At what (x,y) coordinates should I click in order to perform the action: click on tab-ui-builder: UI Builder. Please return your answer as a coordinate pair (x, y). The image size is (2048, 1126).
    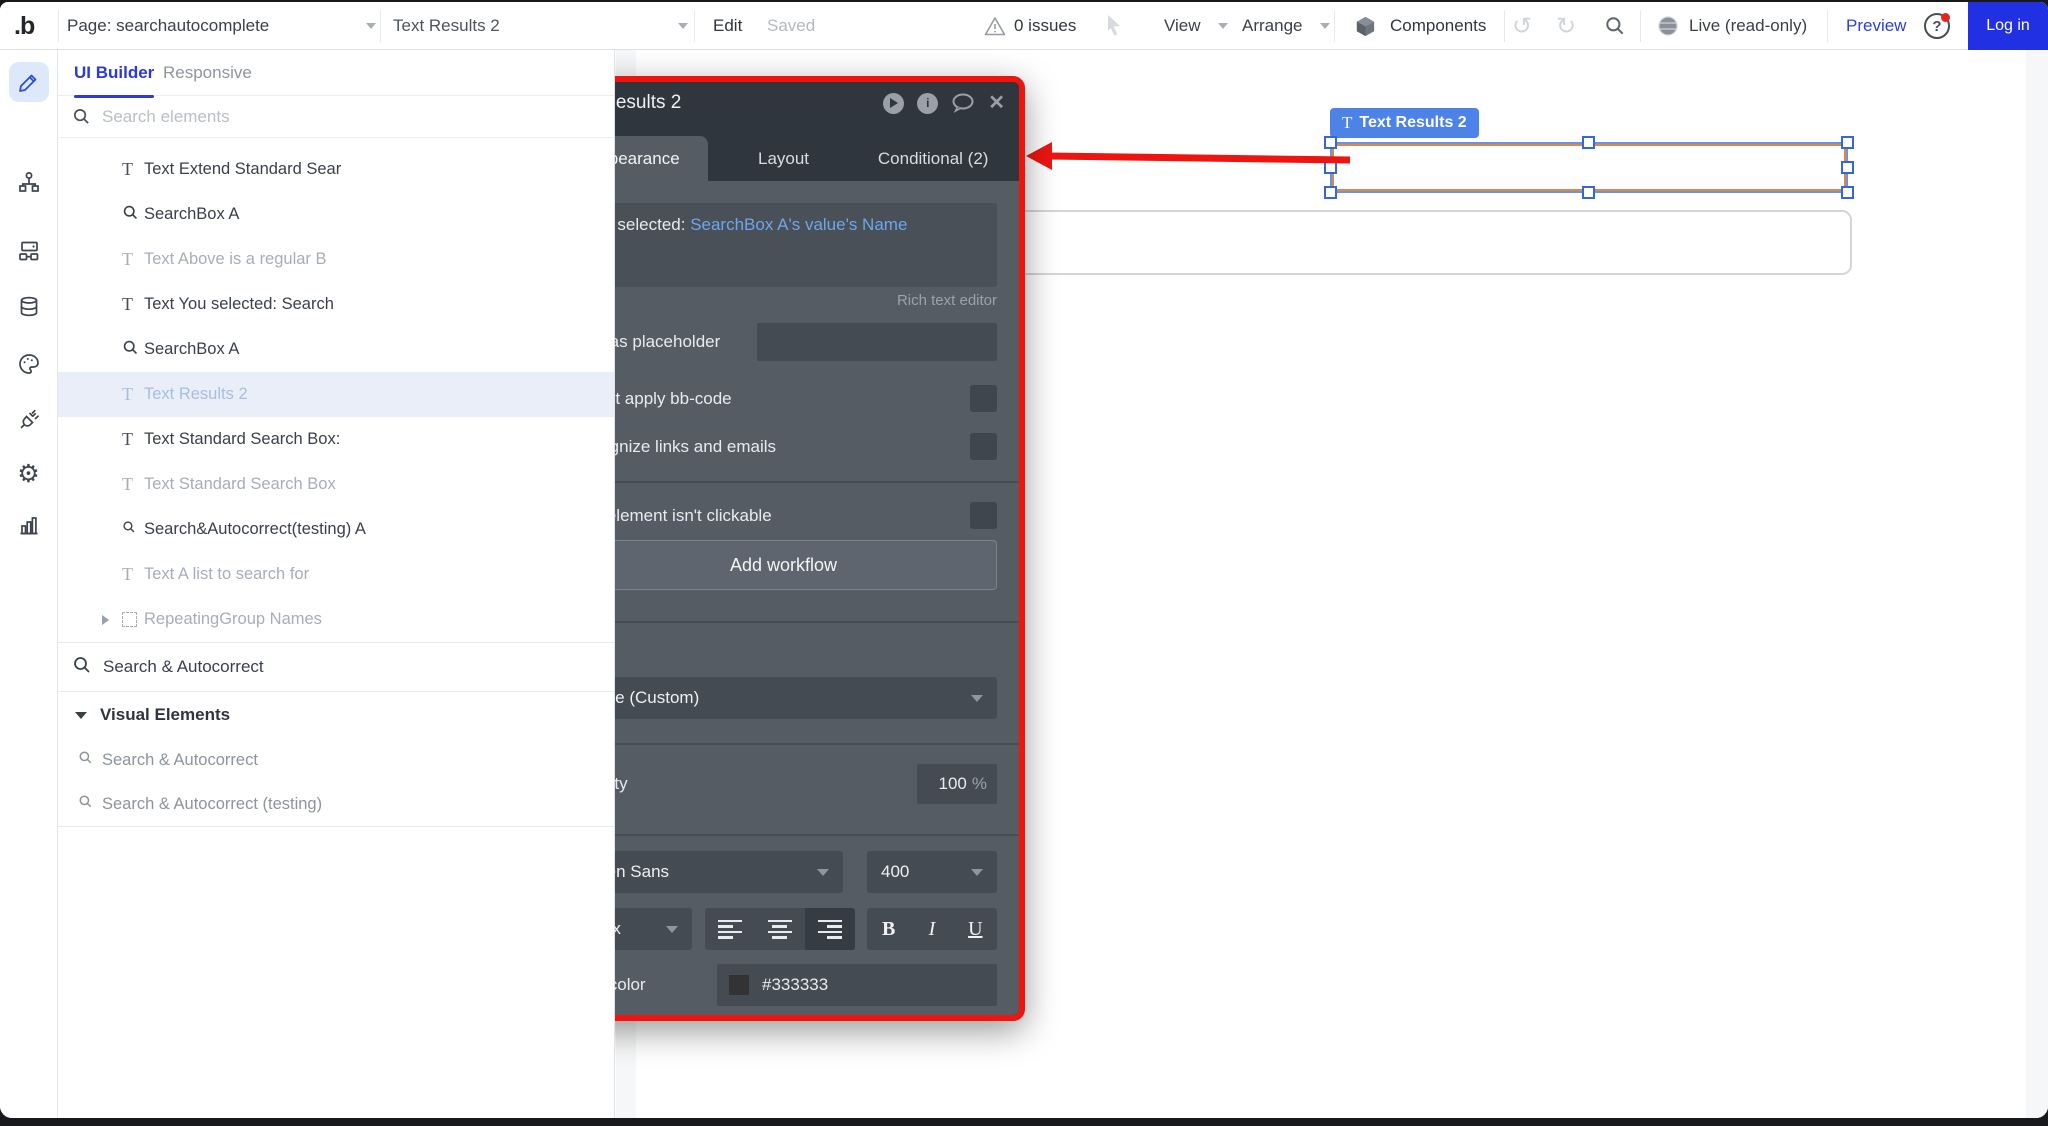
    Looking at the image, I should click on (114, 74).